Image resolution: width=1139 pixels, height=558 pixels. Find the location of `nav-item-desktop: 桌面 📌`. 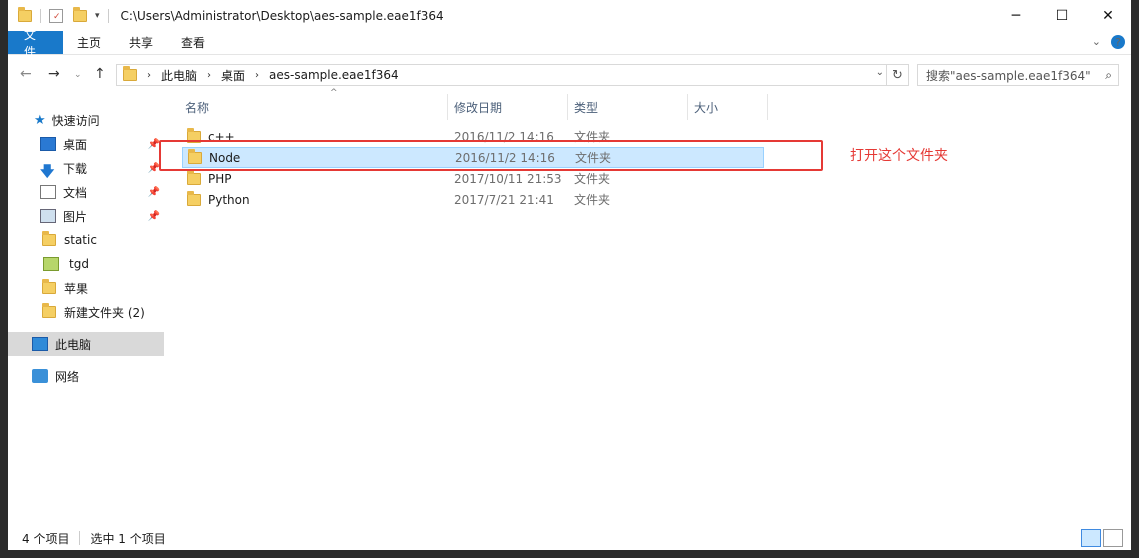

nav-item-desktop: 桌面 📌 is located at coordinates (86, 144).